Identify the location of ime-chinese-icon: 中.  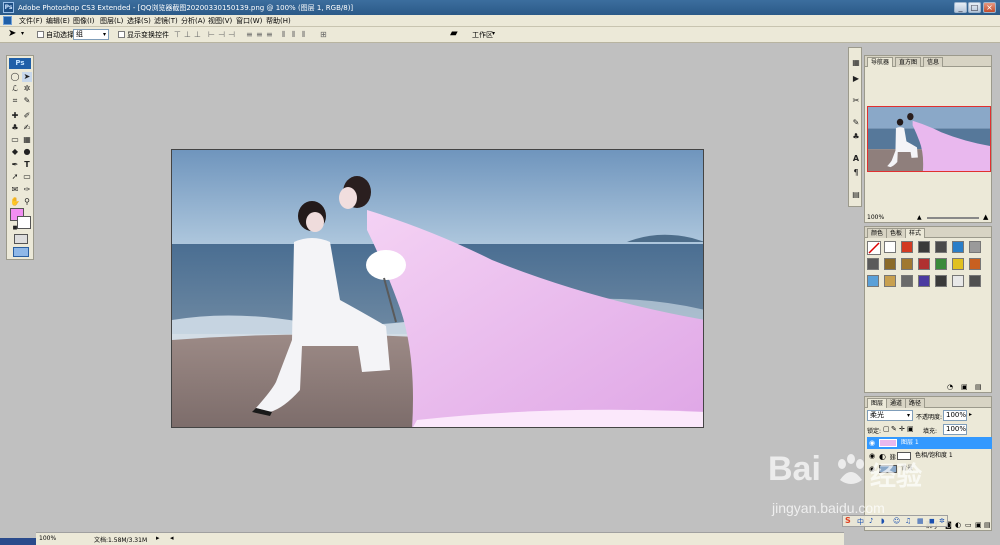
(860, 522).